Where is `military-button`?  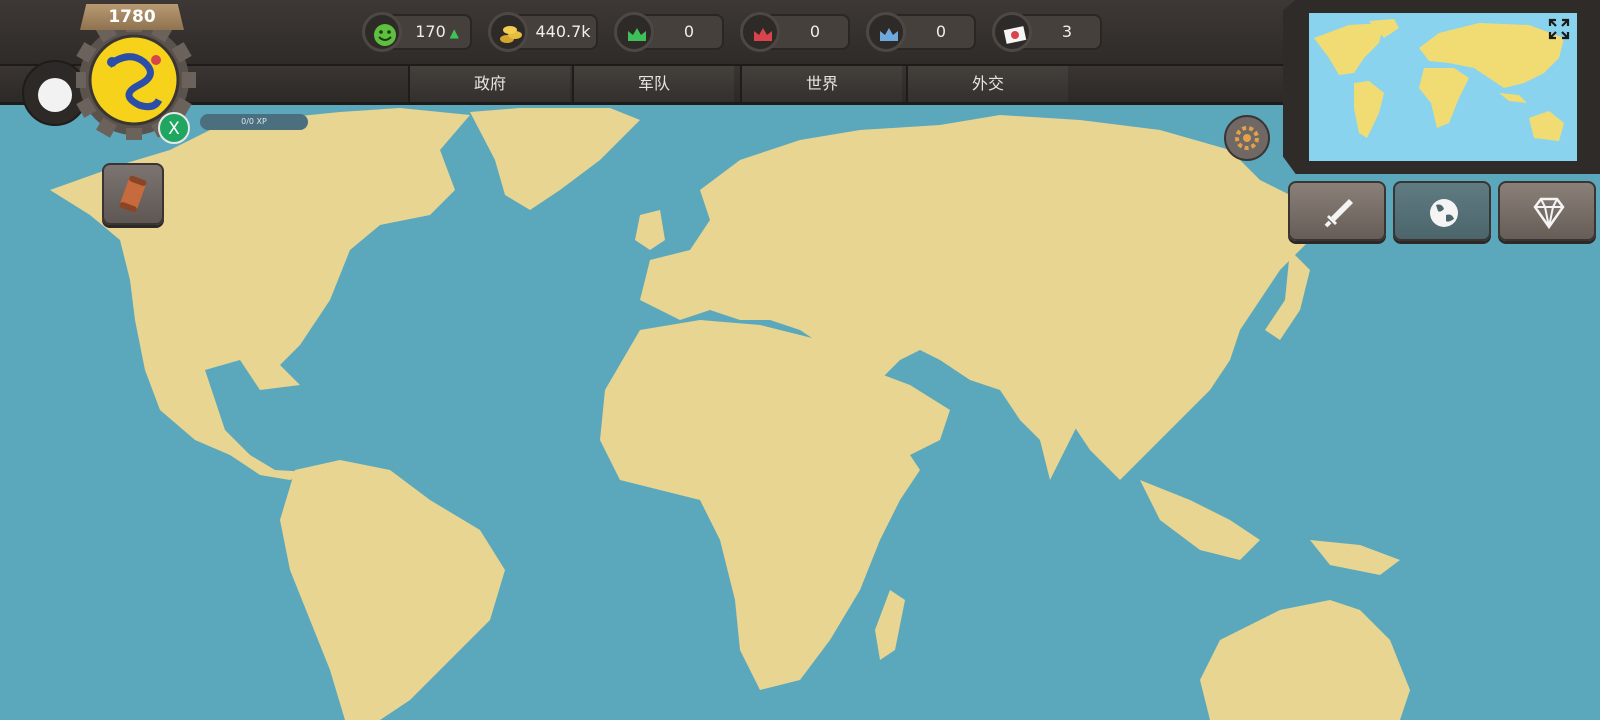
military-button is located at coordinates (1337, 211).